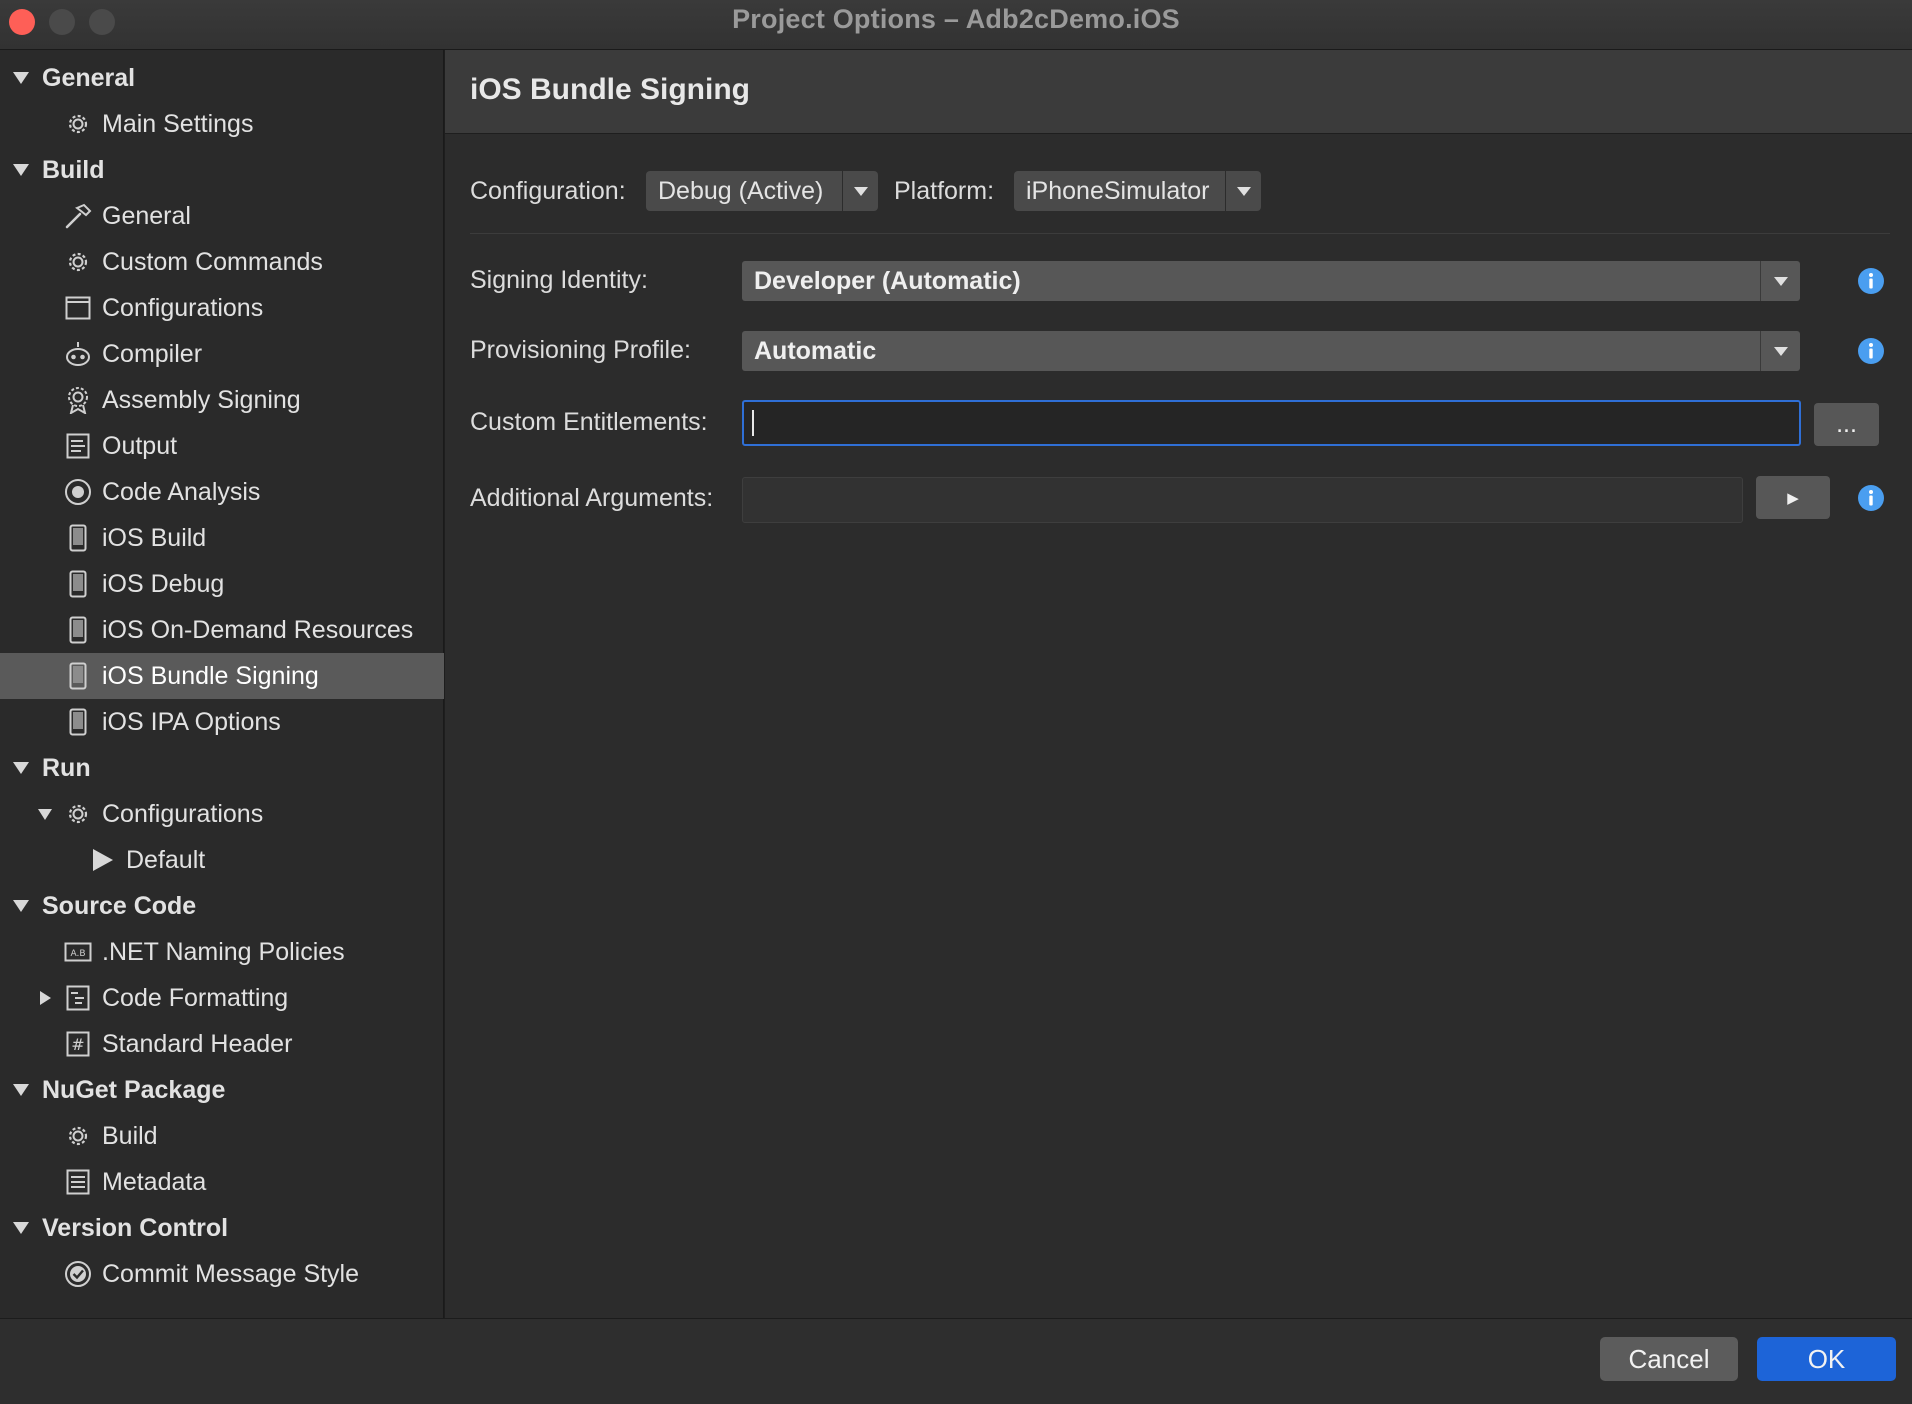  What do you see at coordinates (119, 905) in the screenshot?
I see `sidebar-section-label: Source Code` at bounding box center [119, 905].